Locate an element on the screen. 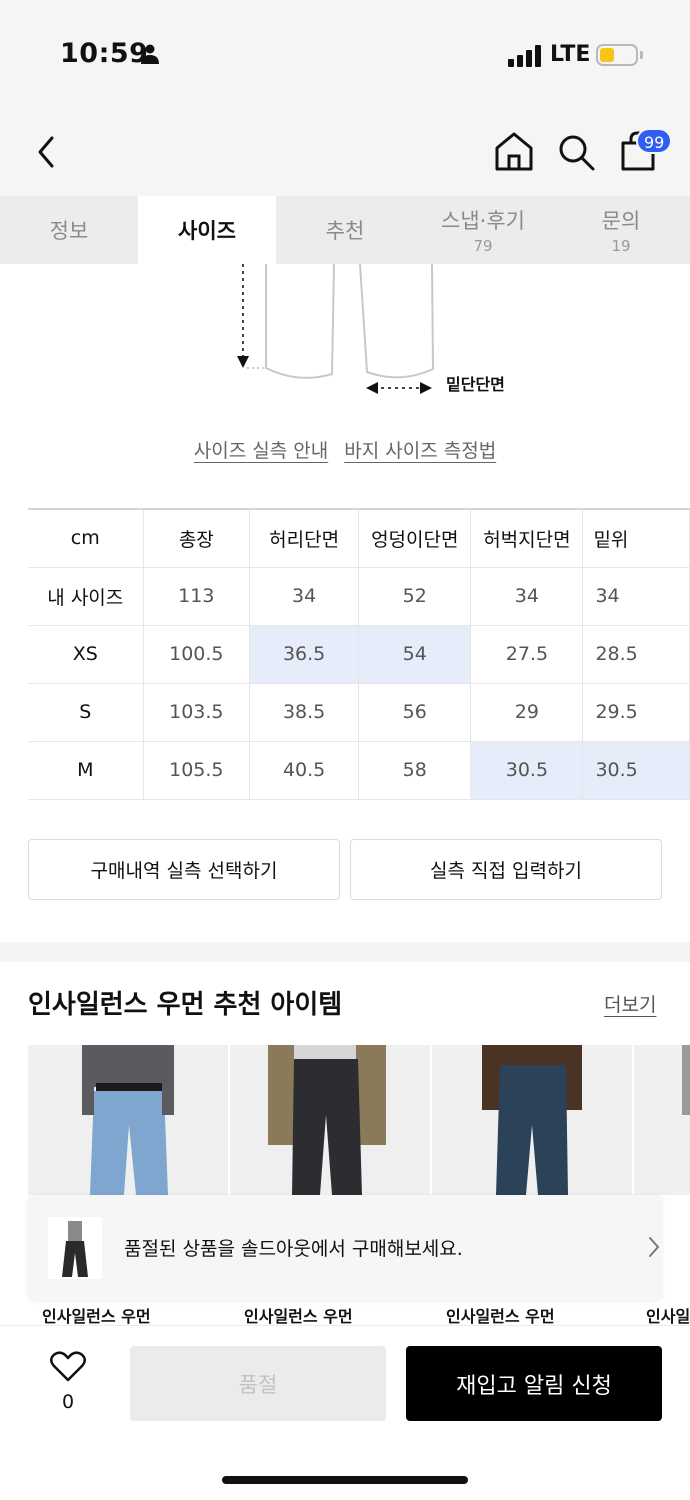  bottom-action-bar: 0 품절 재입고 알림 신청 is located at coordinates (345, 1412).